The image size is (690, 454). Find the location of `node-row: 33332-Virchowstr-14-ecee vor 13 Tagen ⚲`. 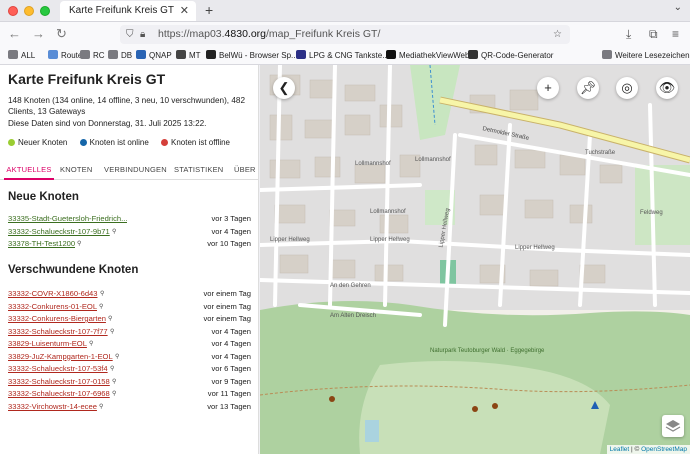

node-row: 33332-Virchowstr-14-ecee vor 13 Tagen ⚲ is located at coordinates (129, 407).